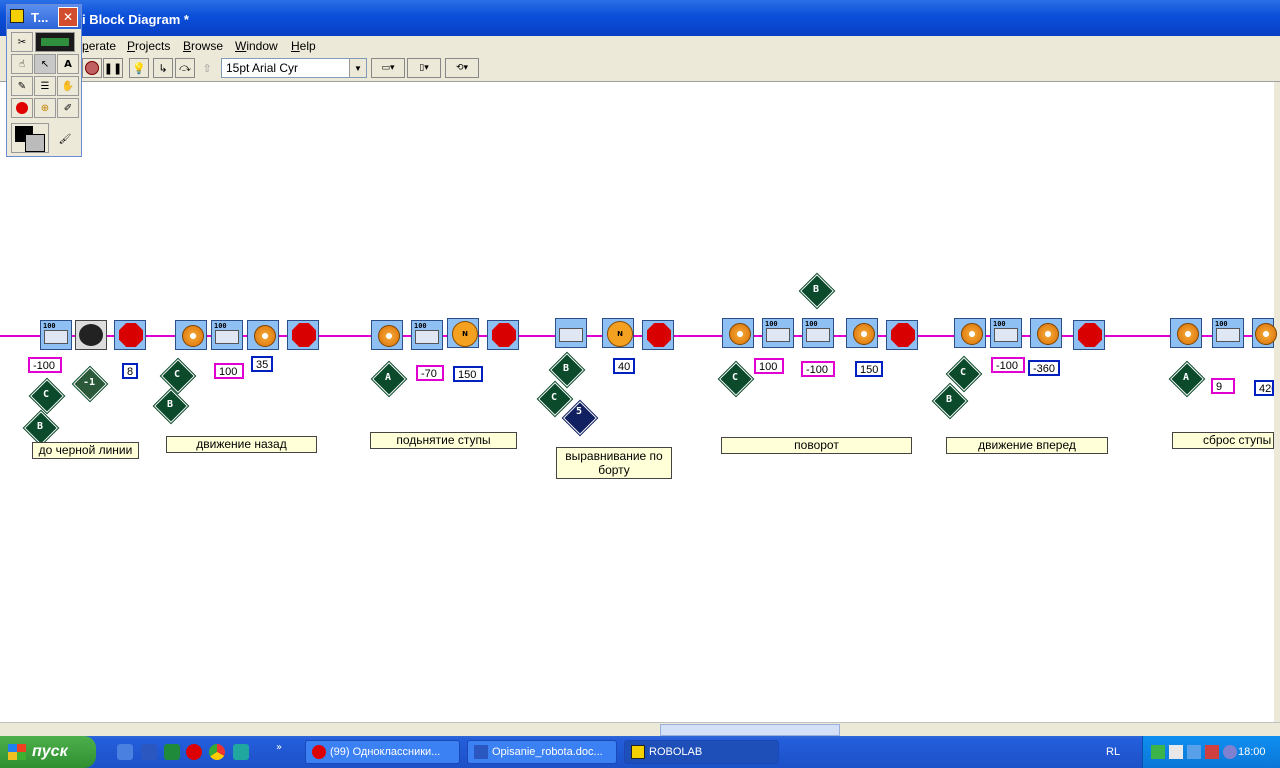 The image size is (1280, 768). What do you see at coordinates (68, 64) in the screenshot?
I see `text-tool-icon: A` at bounding box center [68, 64].